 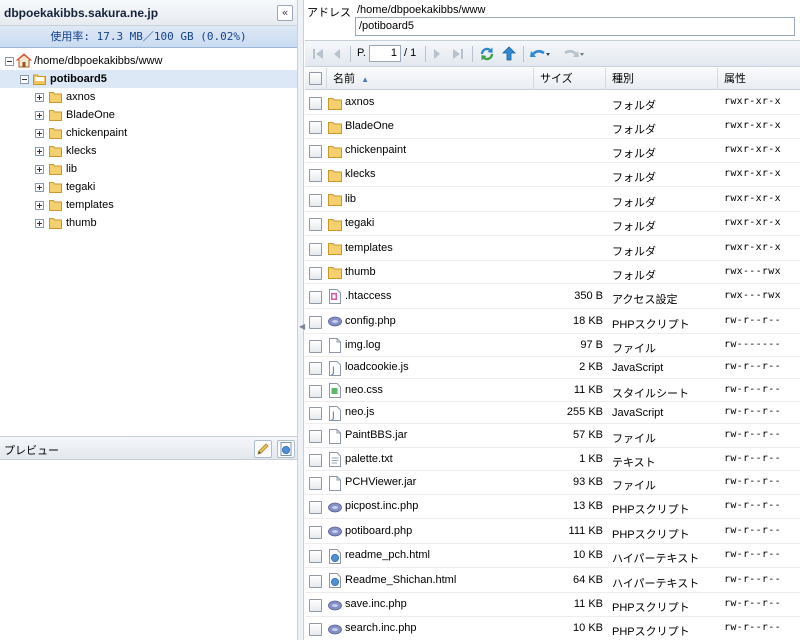 I want to click on refresh-icon, so click(x=487, y=54).